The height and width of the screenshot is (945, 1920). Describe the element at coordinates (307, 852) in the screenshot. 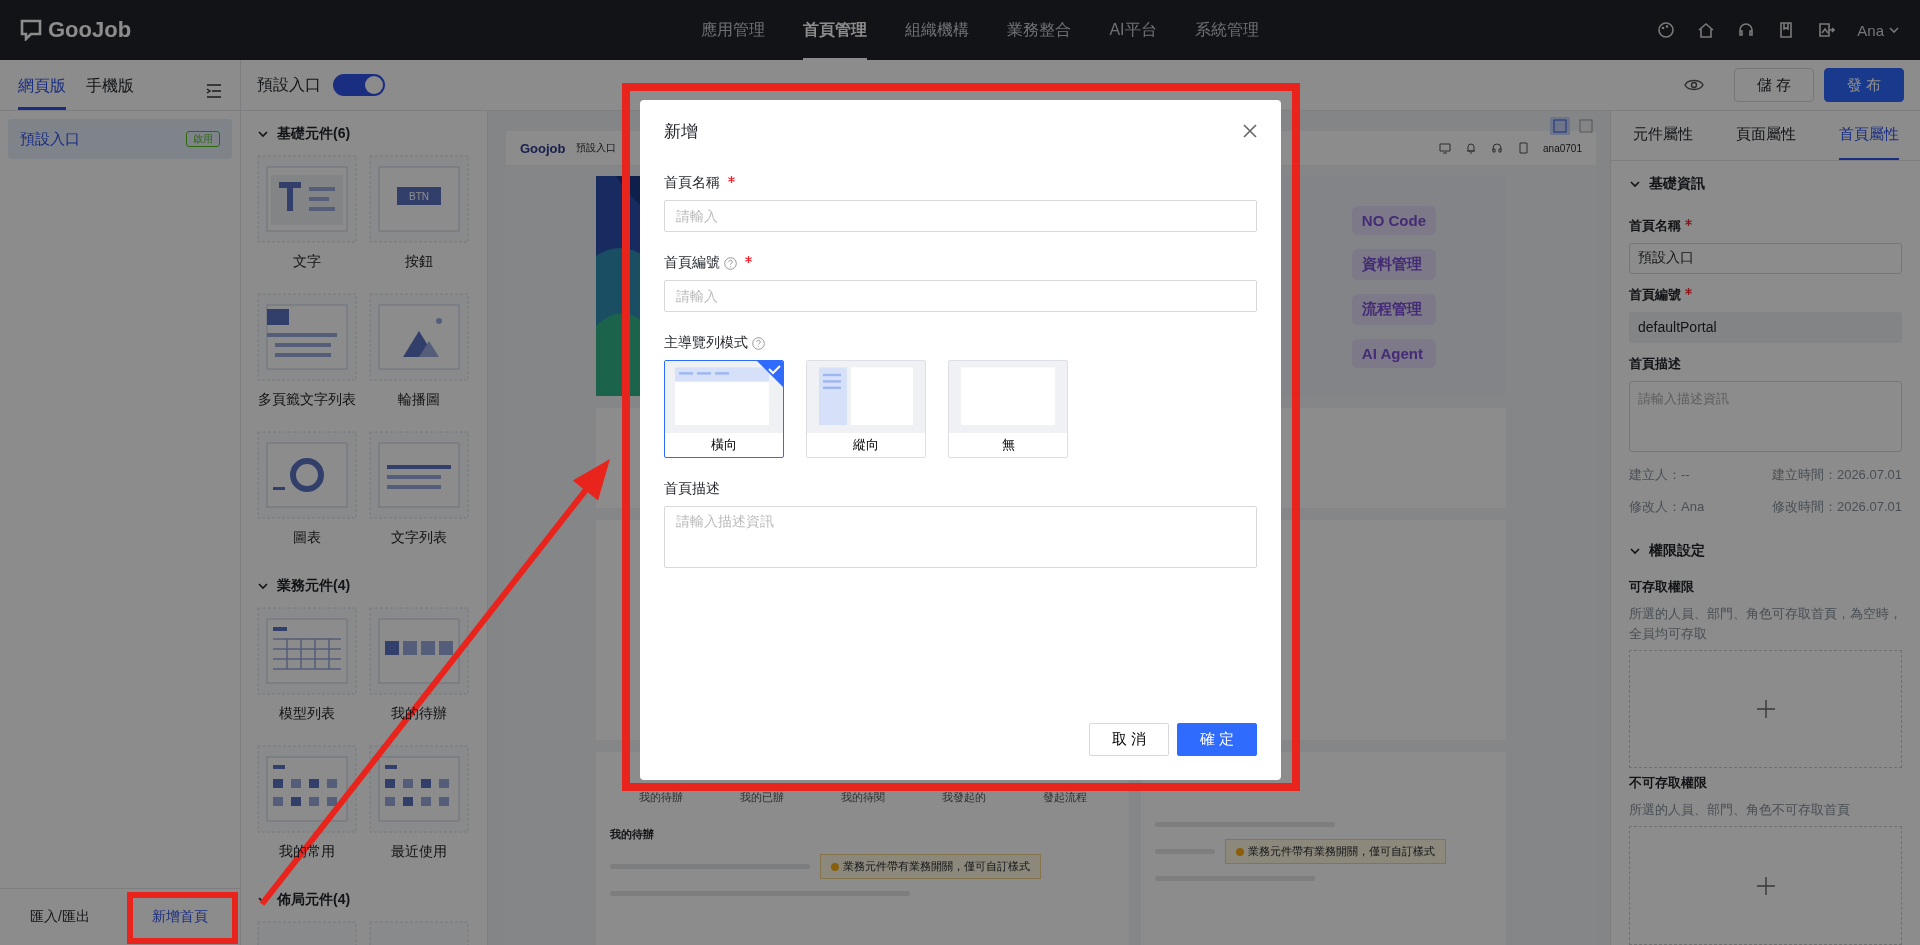

I see `component-label: 我的常用` at that location.